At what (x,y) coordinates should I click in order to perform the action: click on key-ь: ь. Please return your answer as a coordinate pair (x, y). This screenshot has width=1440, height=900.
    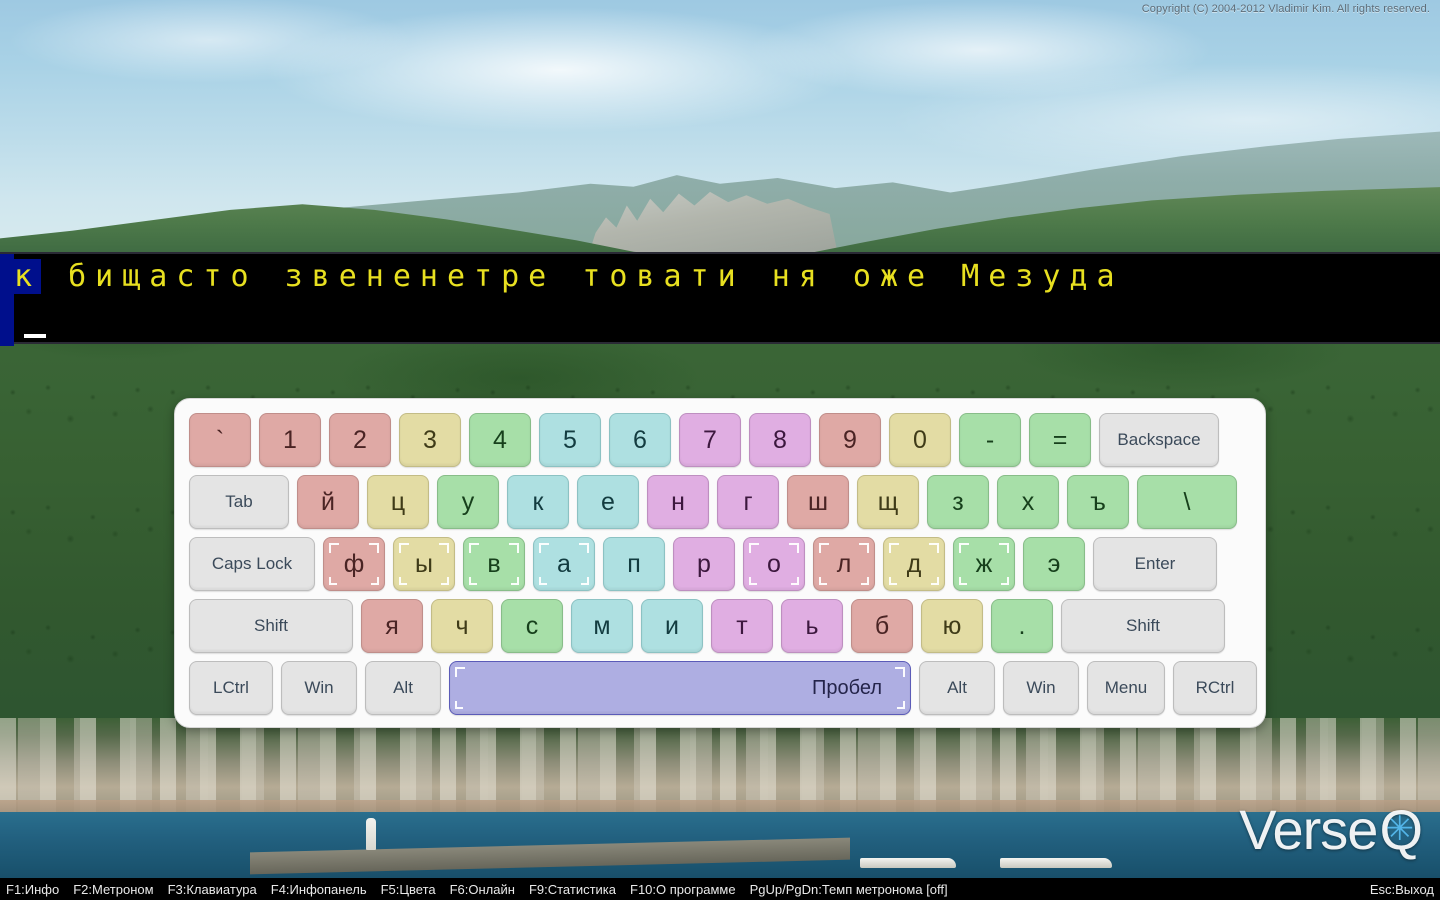
    Looking at the image, I should click on (812, 626).